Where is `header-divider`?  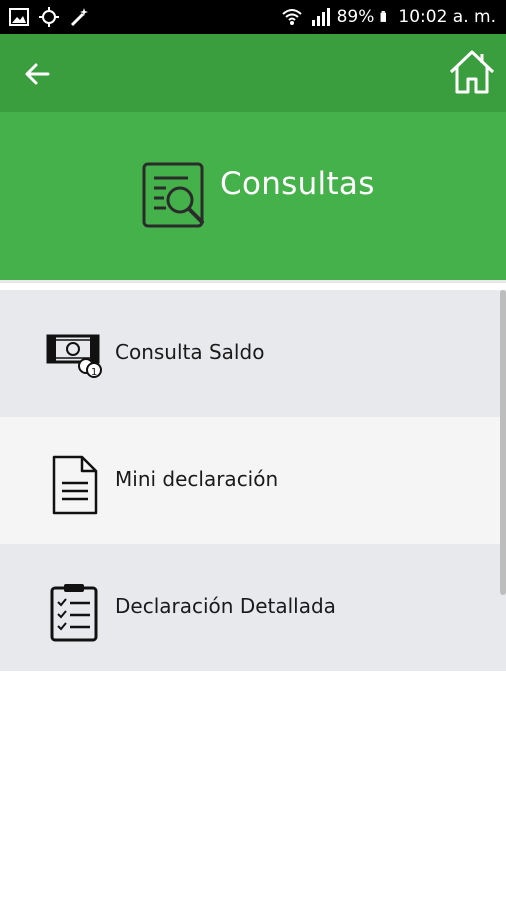
header-divider is located at coordinates (253, 281).